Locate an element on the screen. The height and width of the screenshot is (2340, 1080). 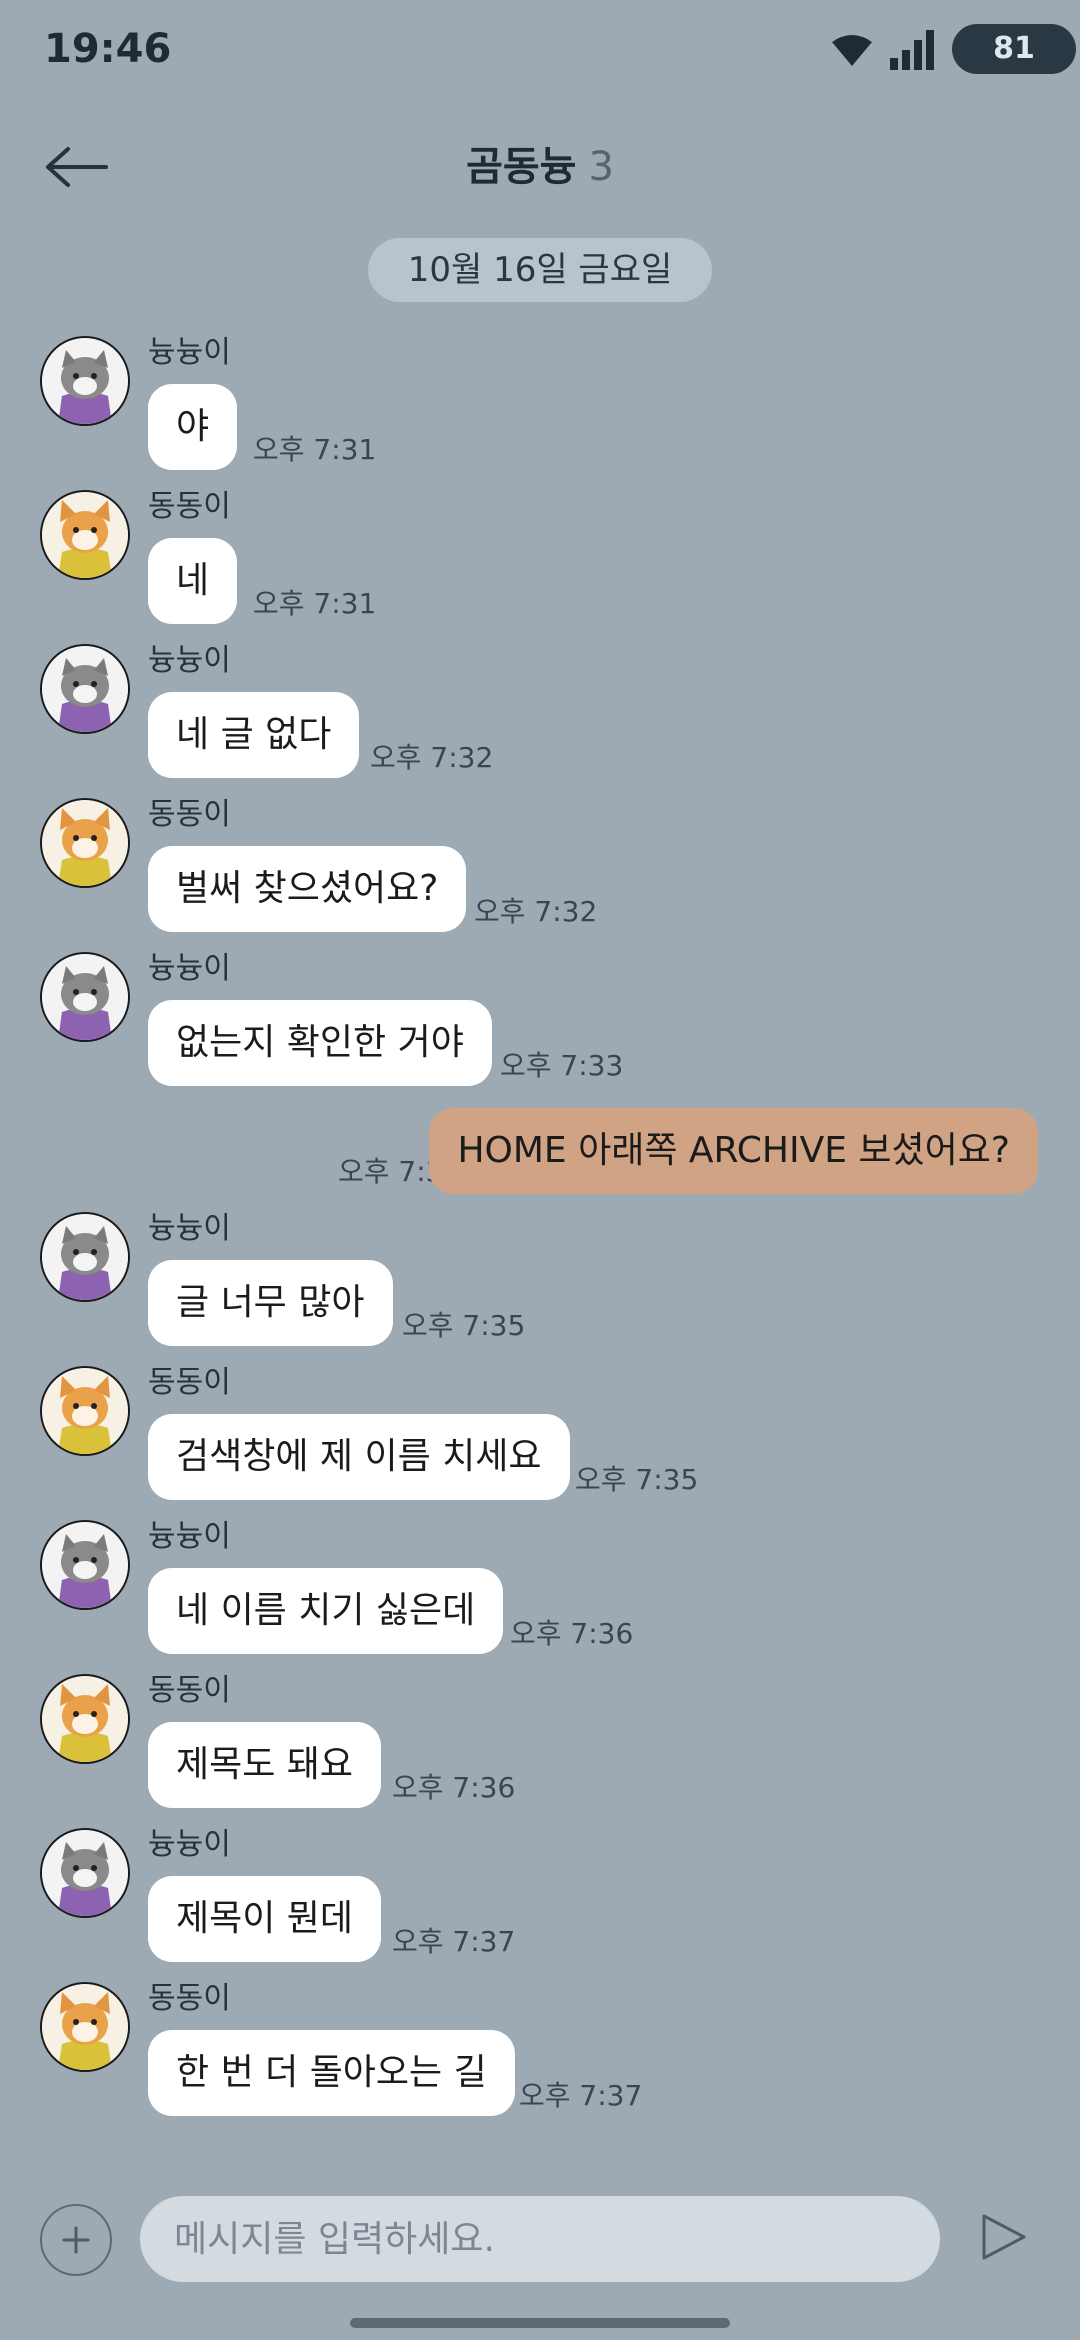
home-indicator is located at coordinates (540, 2323).